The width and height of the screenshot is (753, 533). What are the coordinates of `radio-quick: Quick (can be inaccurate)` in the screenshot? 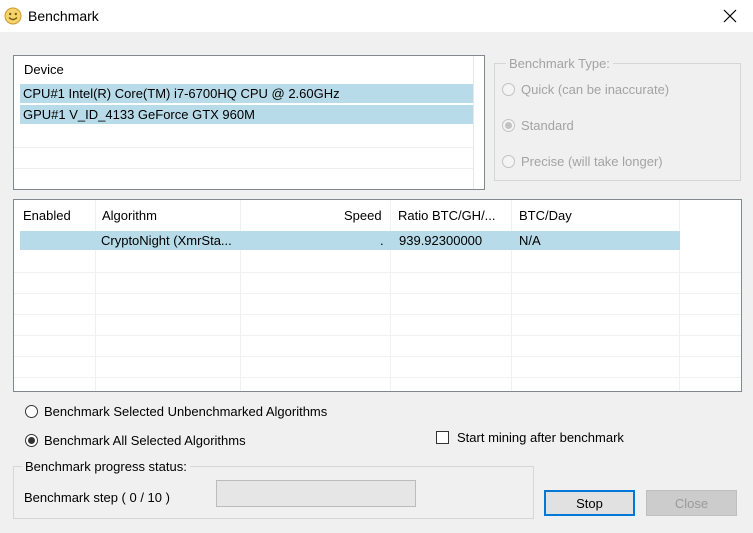 It's located at (585, 89).